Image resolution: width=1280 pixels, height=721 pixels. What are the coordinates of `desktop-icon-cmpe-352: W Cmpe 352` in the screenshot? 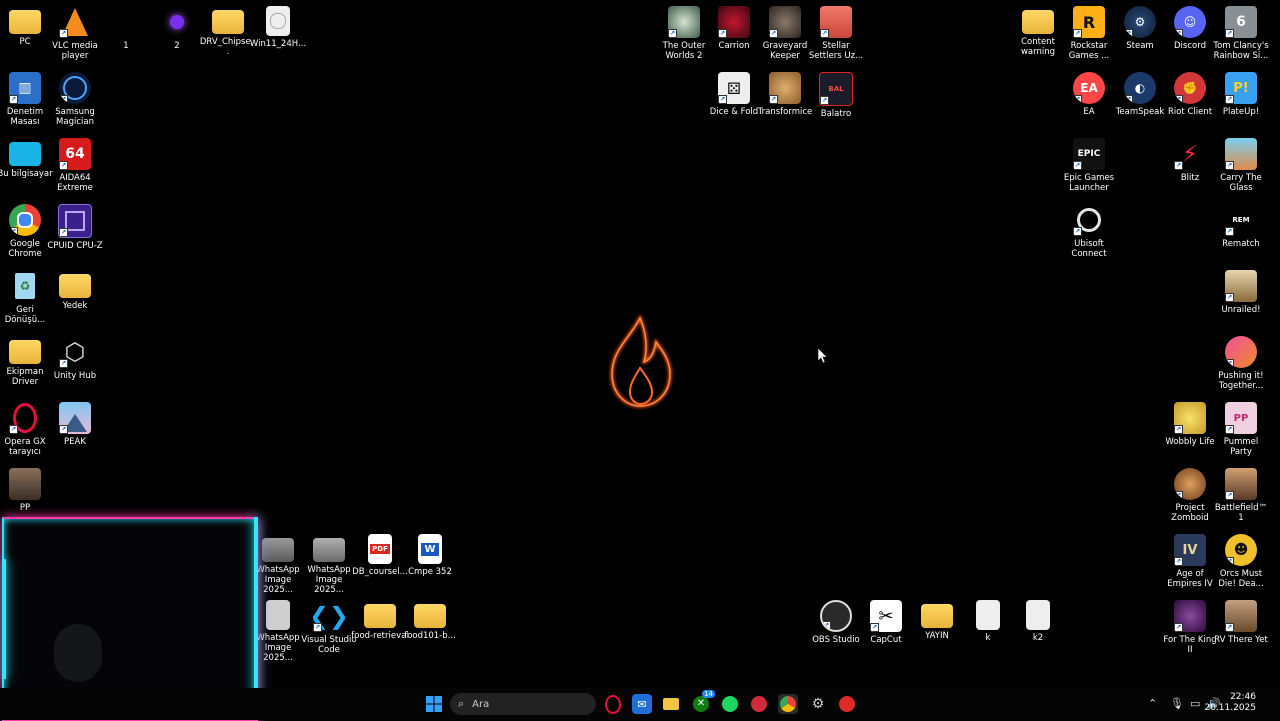 It's located at (430, 555).